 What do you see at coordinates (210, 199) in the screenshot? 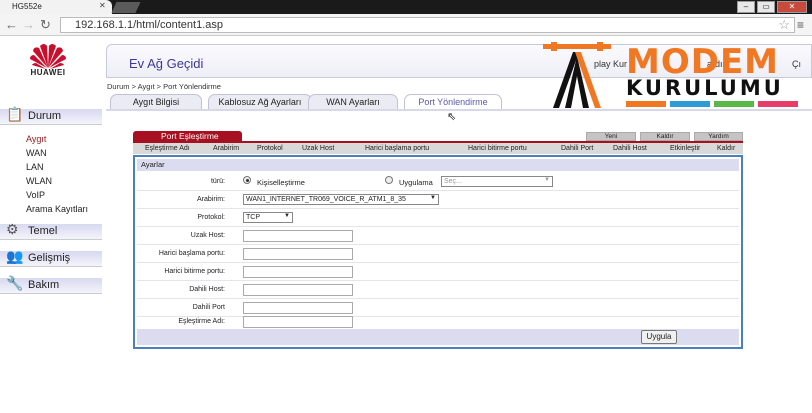
I see `interface-label: Arabirim:` at bounding box center [210, 199].